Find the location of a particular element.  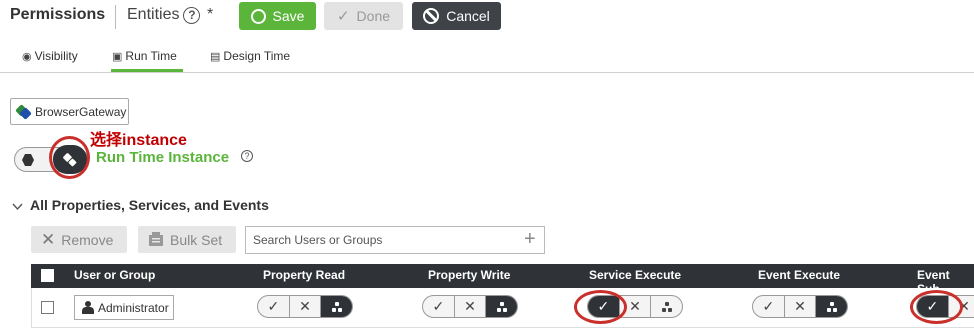

remove-label: Remove is located at coordinates (87, 239).